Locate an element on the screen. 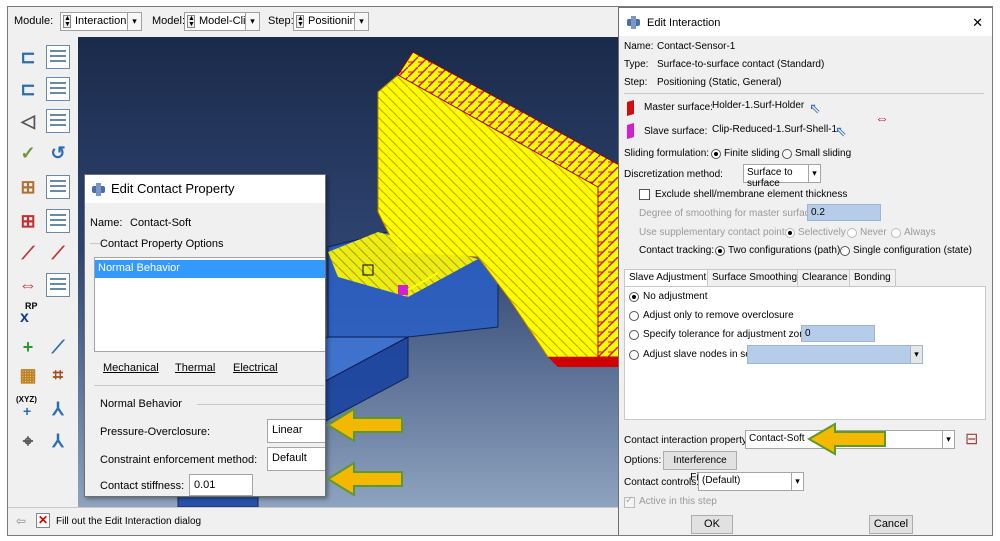 The width and height of the screenshot is (1000, 541). reference-point-icon: RP x is located at coordinates (30, 314).